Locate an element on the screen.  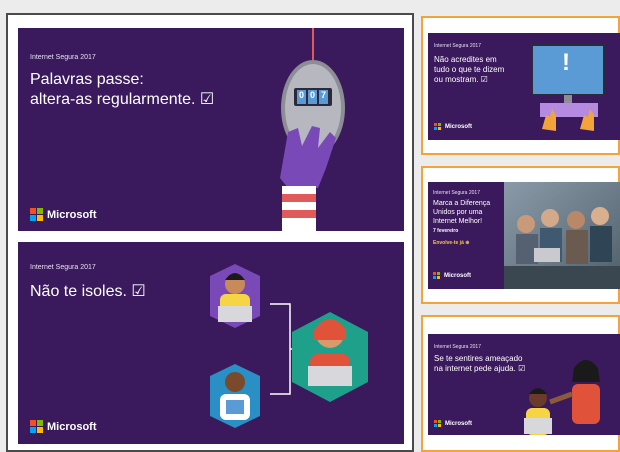
card-headline-line3: ou mostram. ☑ is located at coordinates (461, 79).